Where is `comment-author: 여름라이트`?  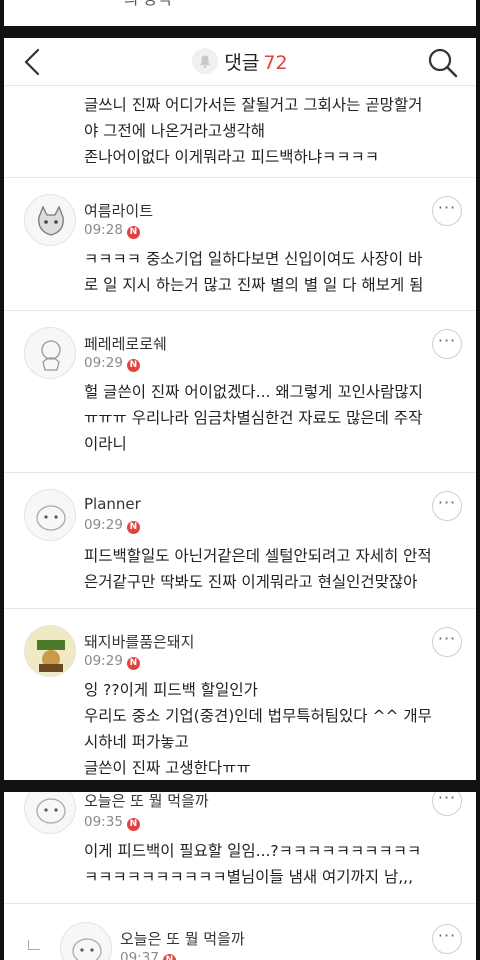 comment-author: 여름라이트 is located at coordinates (118, 210).